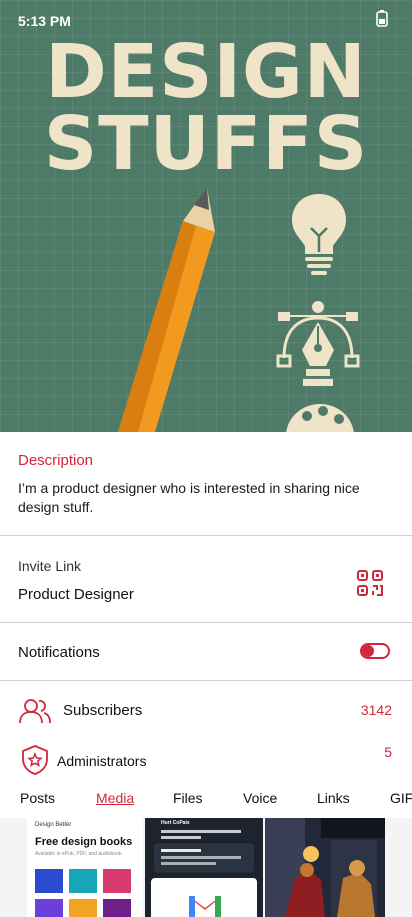 Image resolution: width=412 pixels, height=917 pixels. What do you see at coordinates (188, 798) in the screenshot?
I see `tab-files: Files` at bounding box center [188, 798].